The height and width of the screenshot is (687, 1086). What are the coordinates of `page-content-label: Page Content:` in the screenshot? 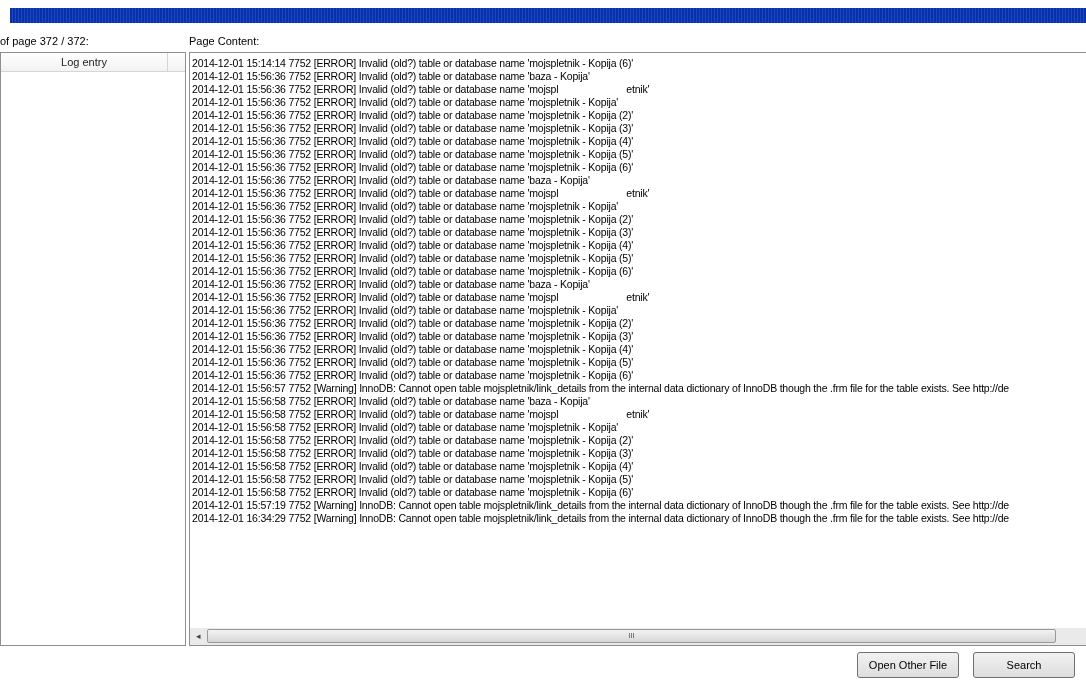 It's located at (225, 41).